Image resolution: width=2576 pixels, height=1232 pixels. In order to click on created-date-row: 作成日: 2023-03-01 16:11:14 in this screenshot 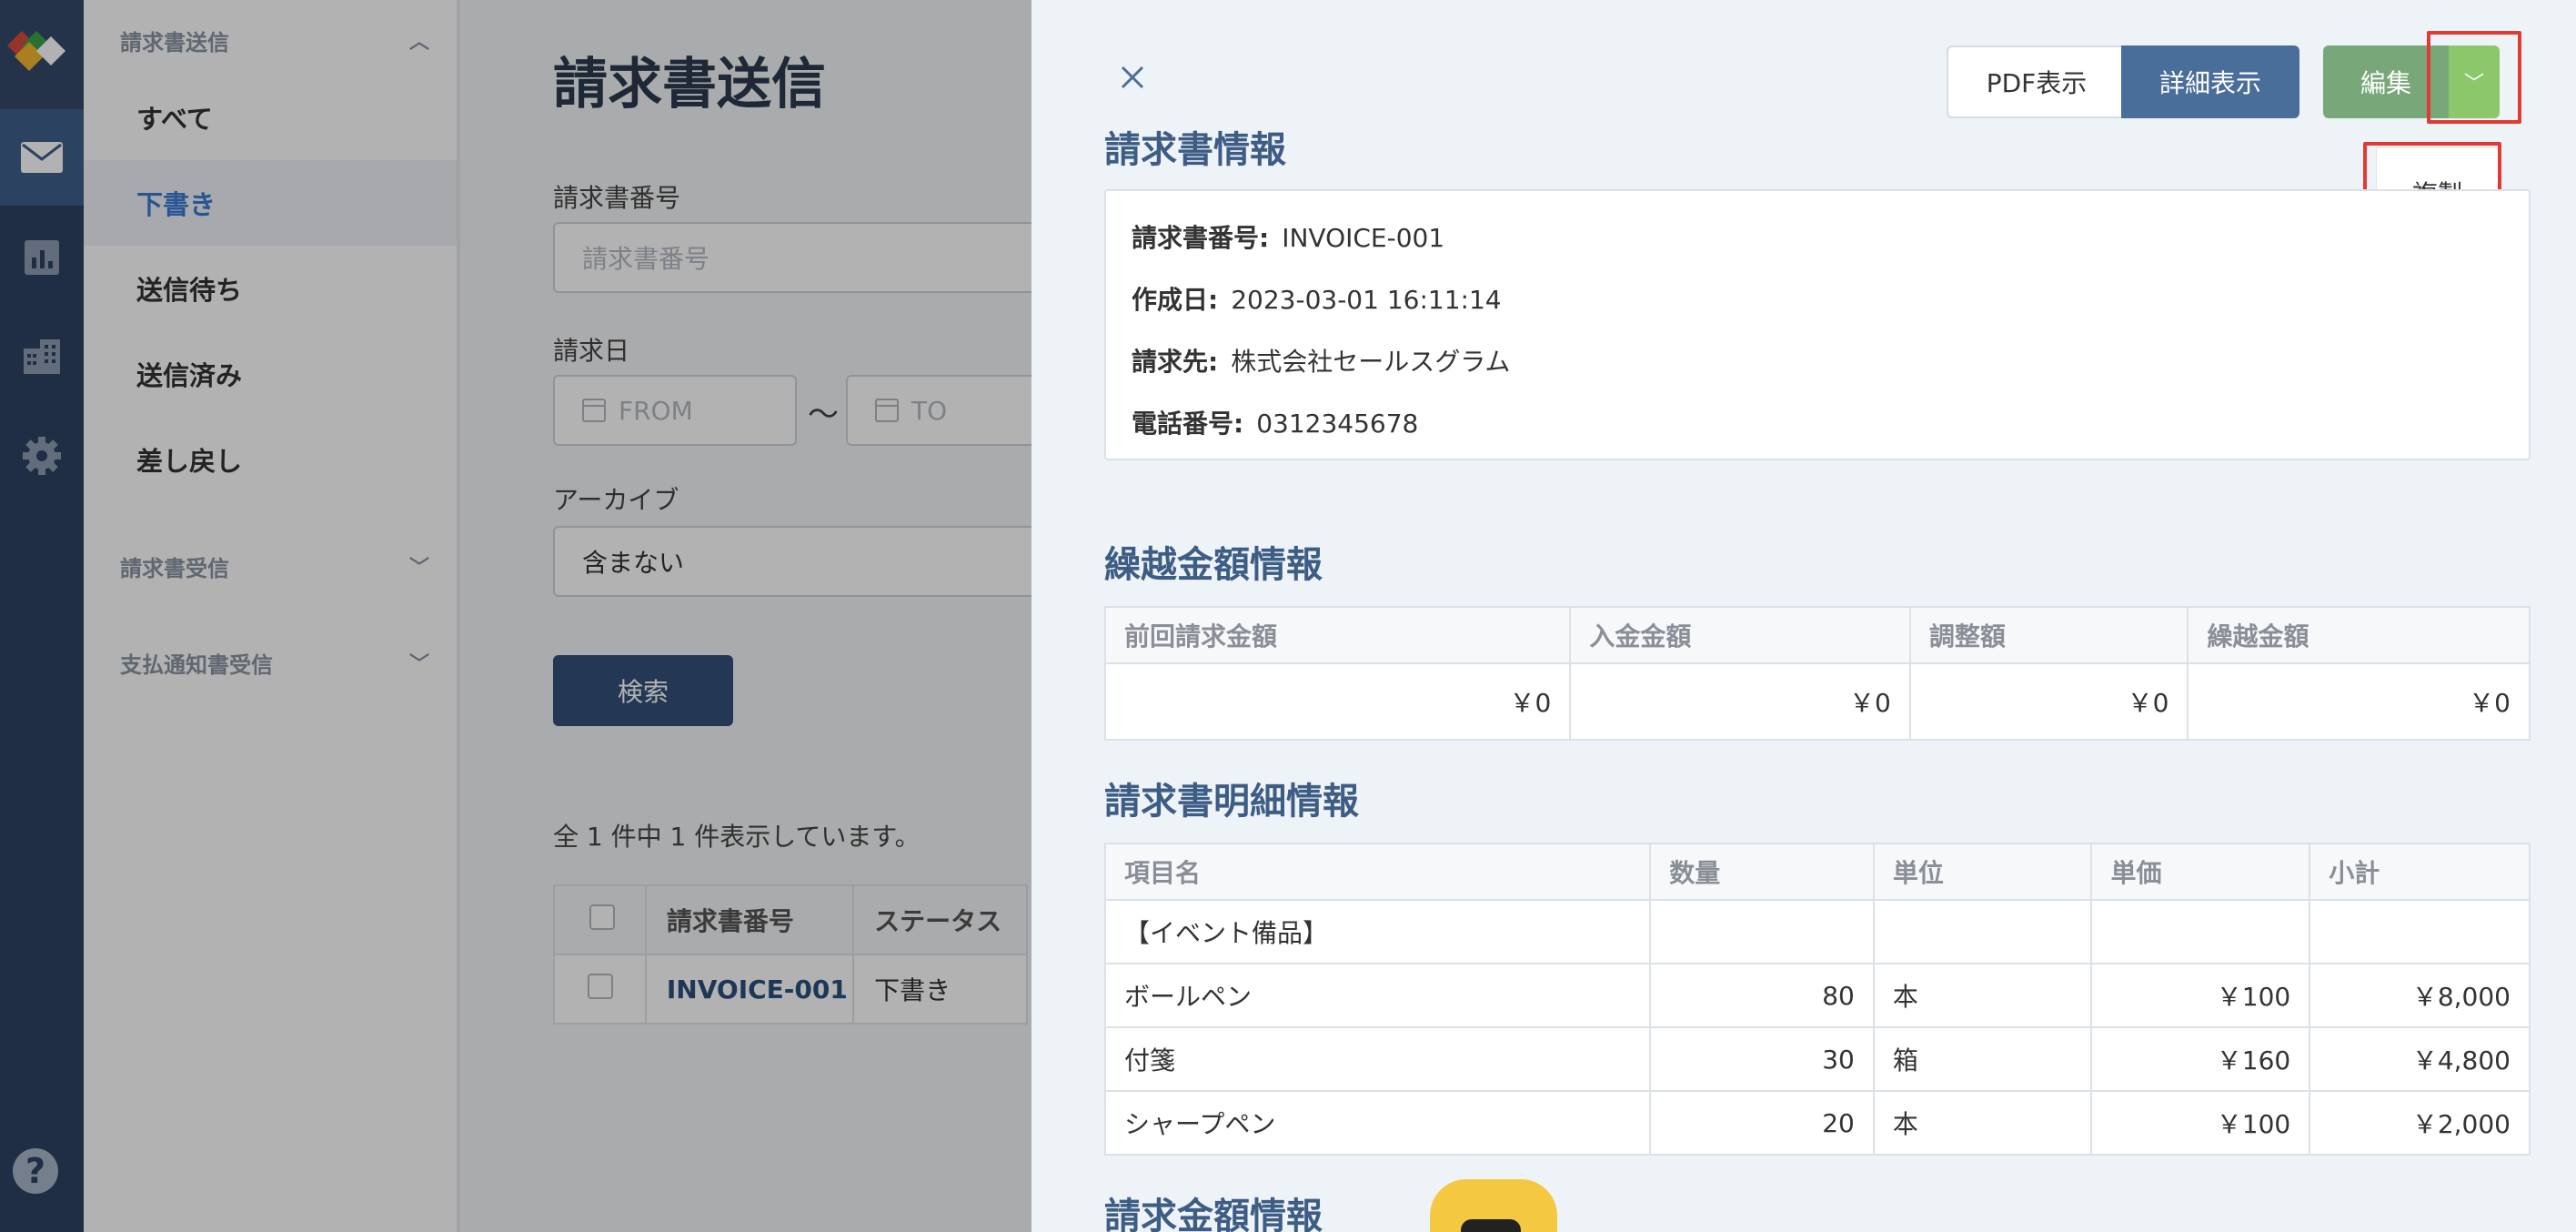, I will do `click(1317, 298)`.